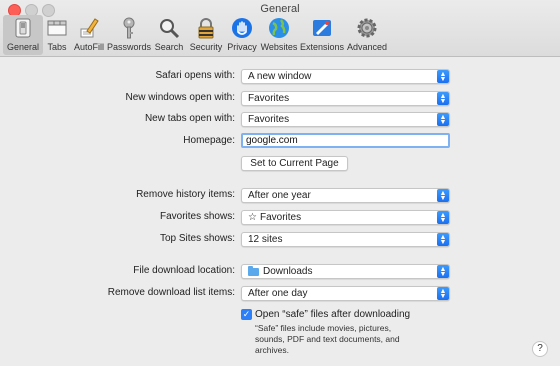 Image resolution: width=560 pixels, height=366 pixels. I want to click on folder-icon, so click(253, 270).